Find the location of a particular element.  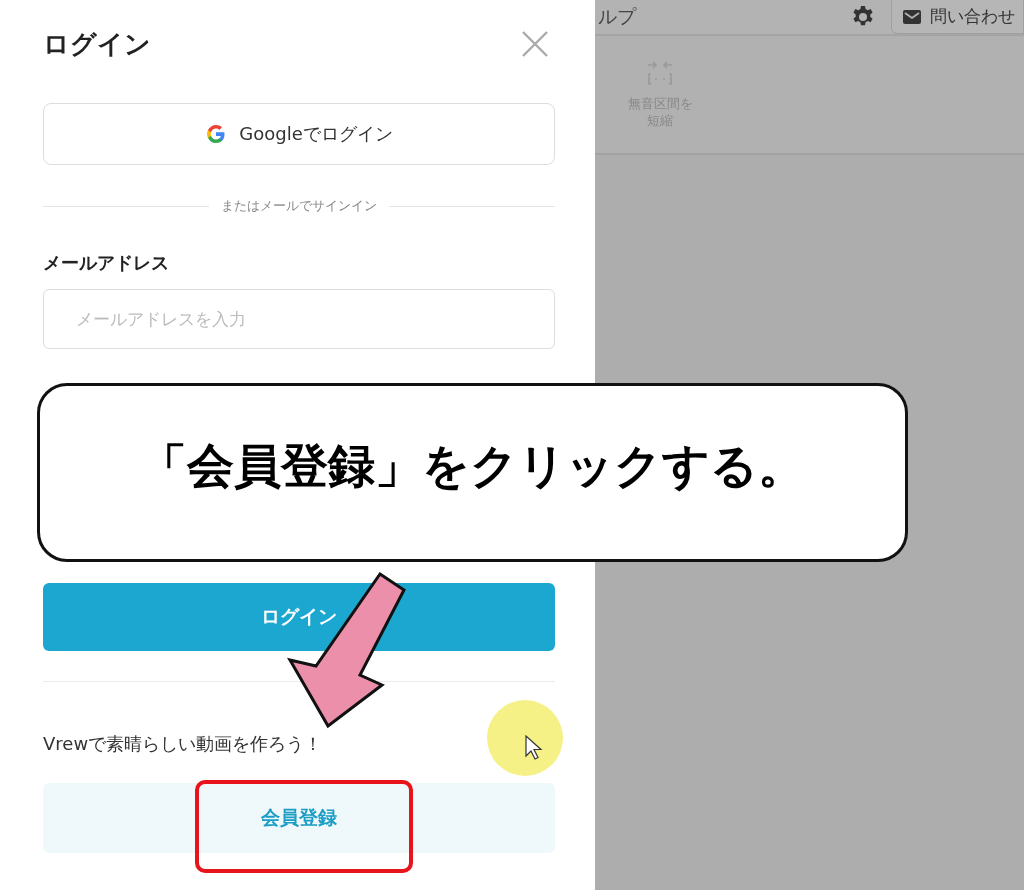

promo-text: Vrewで素晴らしい動画を作ろう！ is located at coordinates (183, 744).